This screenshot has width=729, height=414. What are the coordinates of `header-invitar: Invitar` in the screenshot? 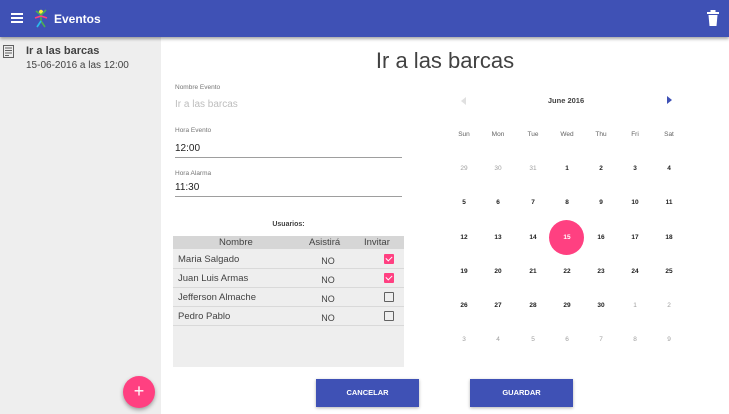 It's located at (377, 242).